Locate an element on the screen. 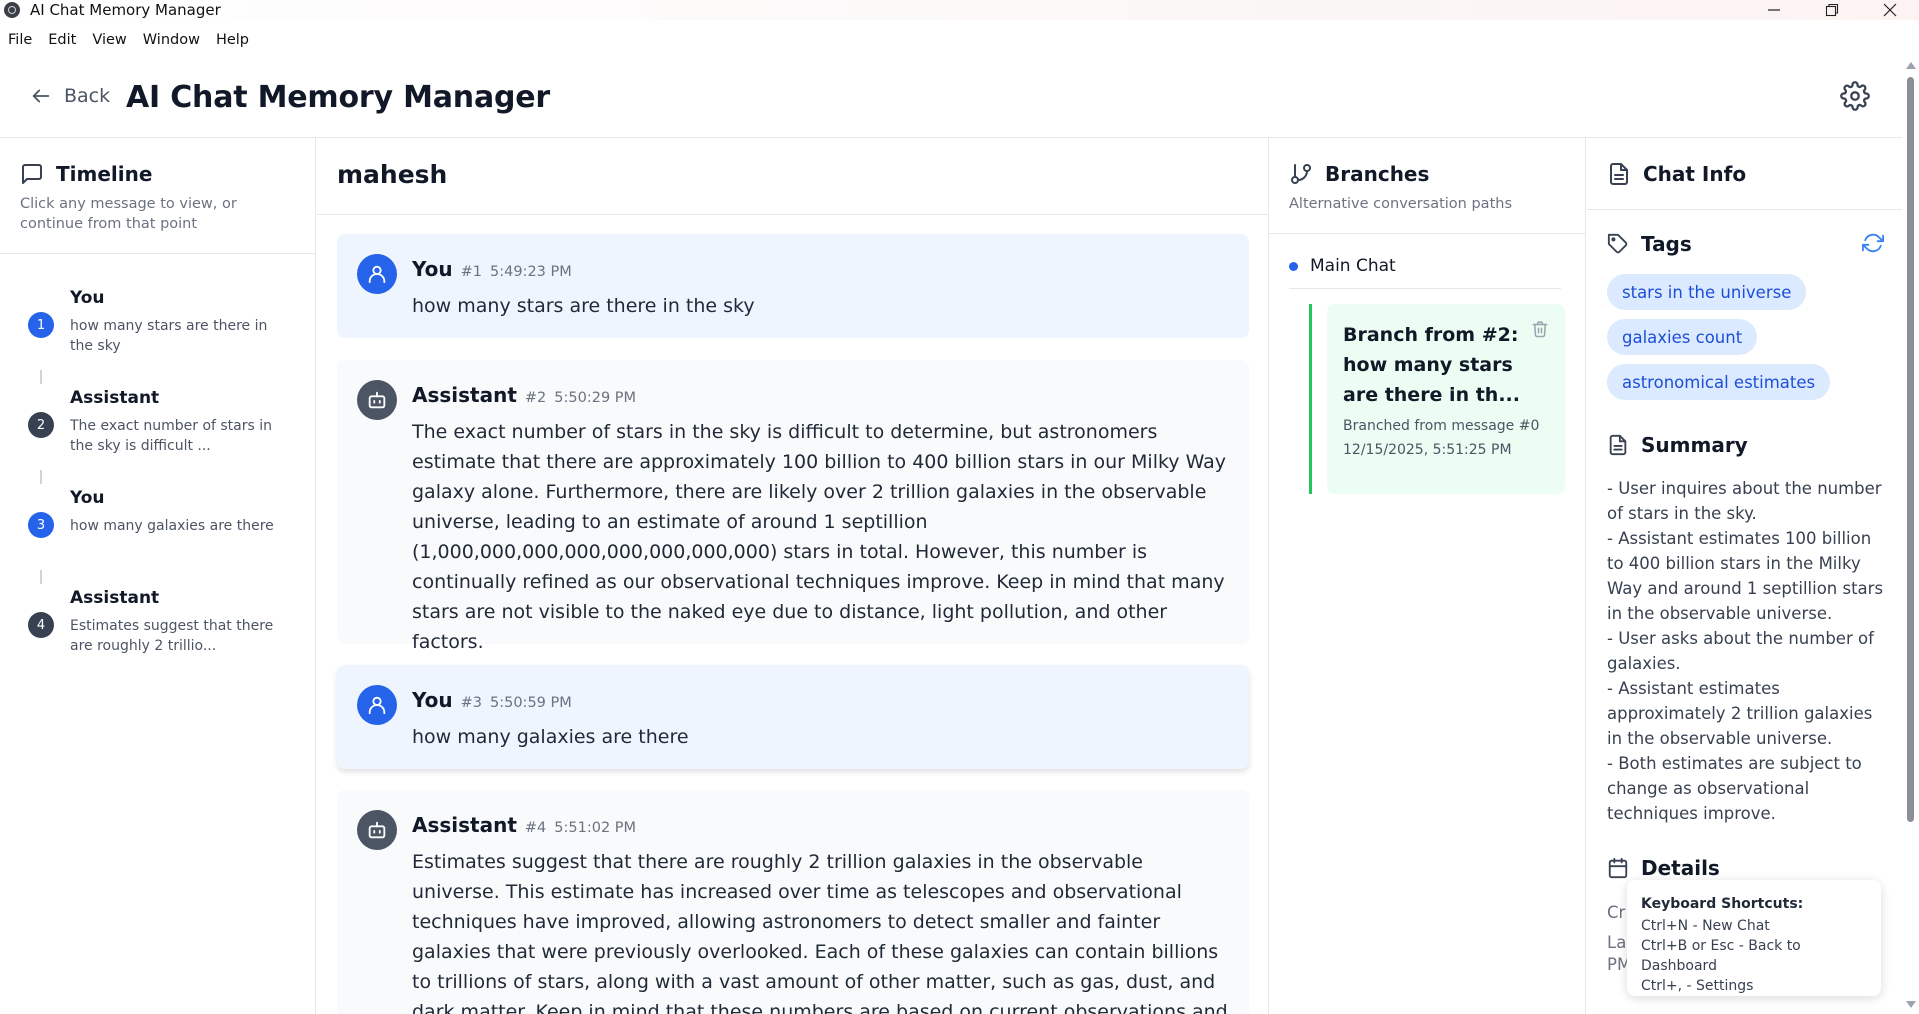  message-time: 5:49:23 PM is located at coordinates (531, 272).